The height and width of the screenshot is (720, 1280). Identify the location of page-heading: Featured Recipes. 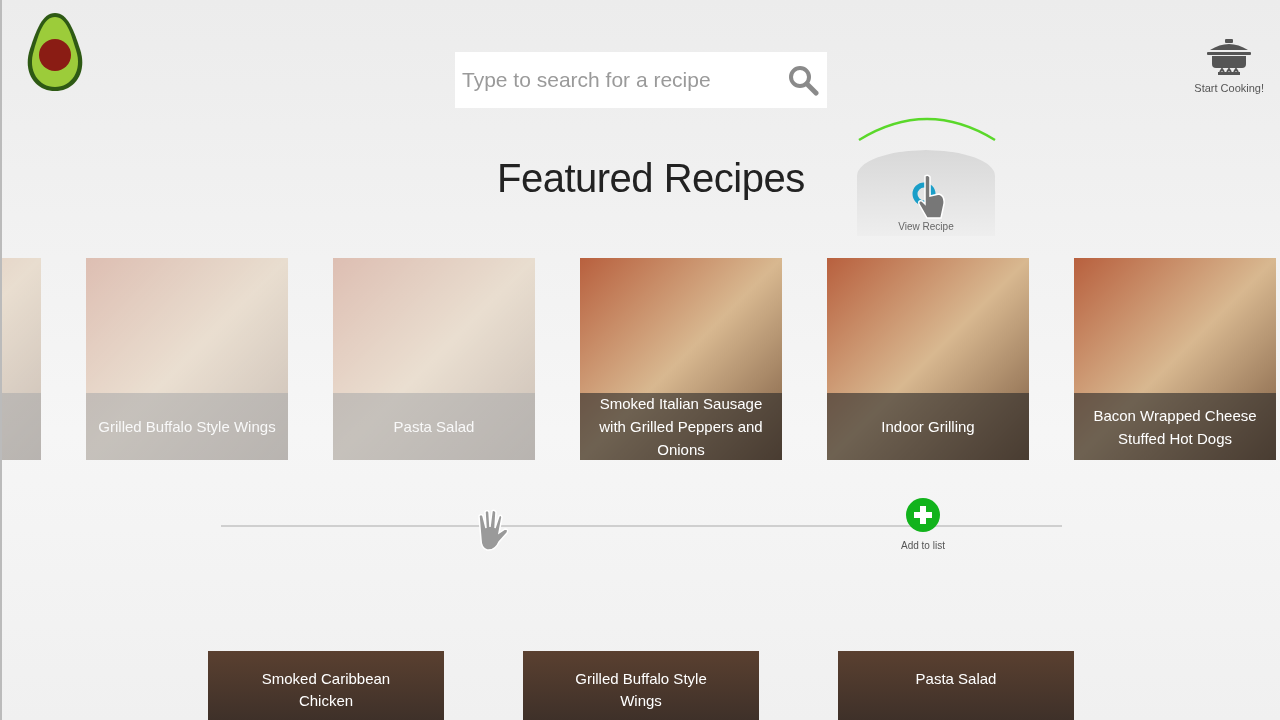
(651, 179).